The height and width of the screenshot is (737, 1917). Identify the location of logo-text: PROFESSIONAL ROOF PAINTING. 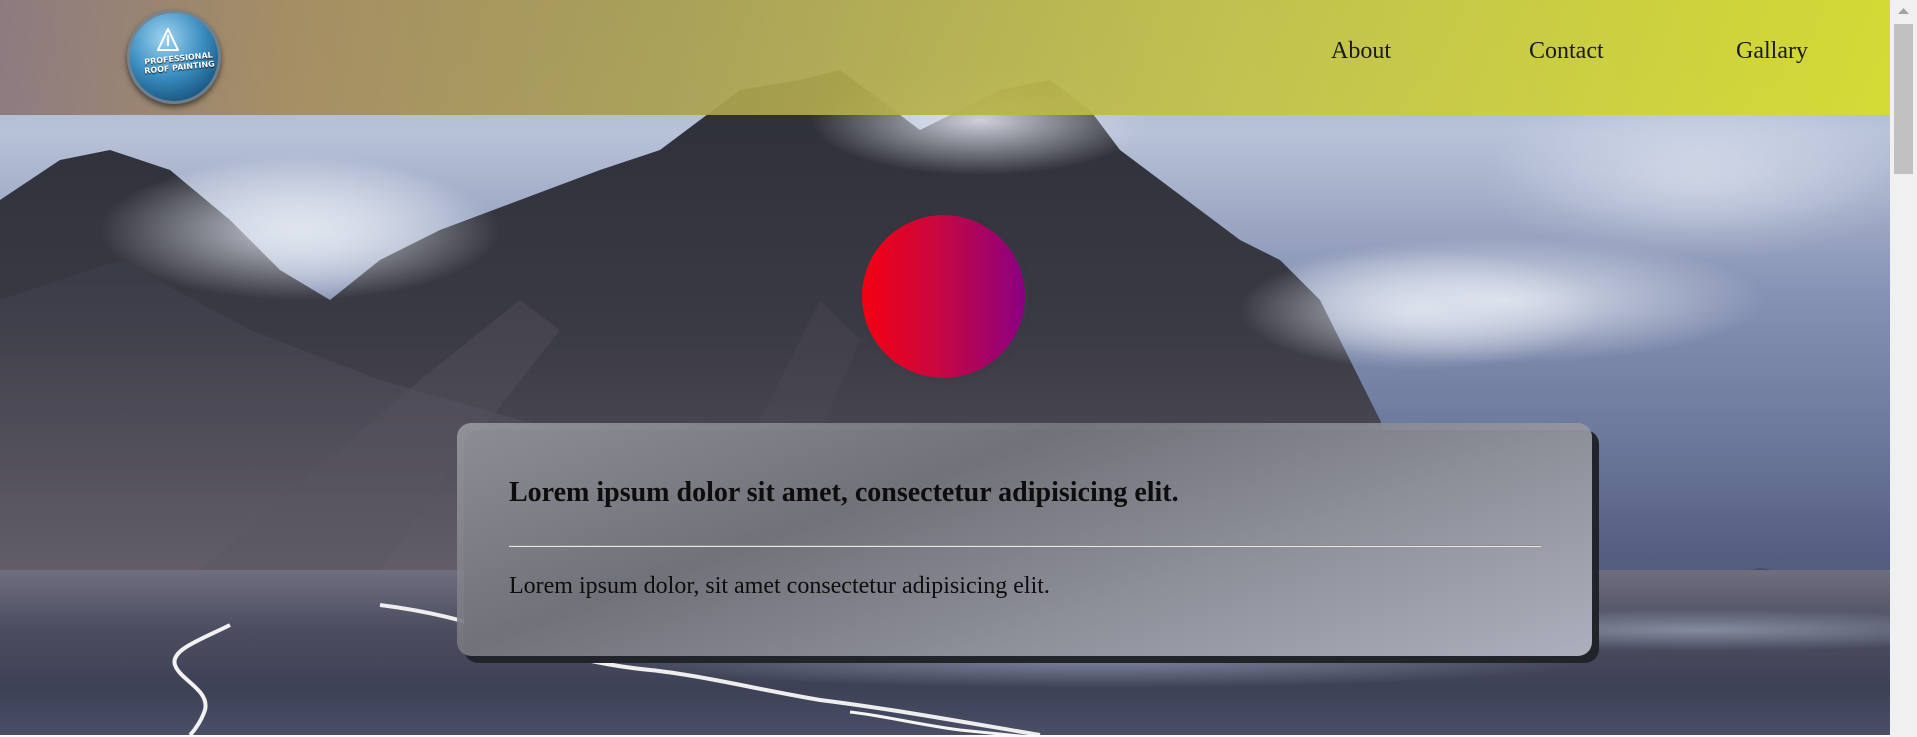
(178, 63).